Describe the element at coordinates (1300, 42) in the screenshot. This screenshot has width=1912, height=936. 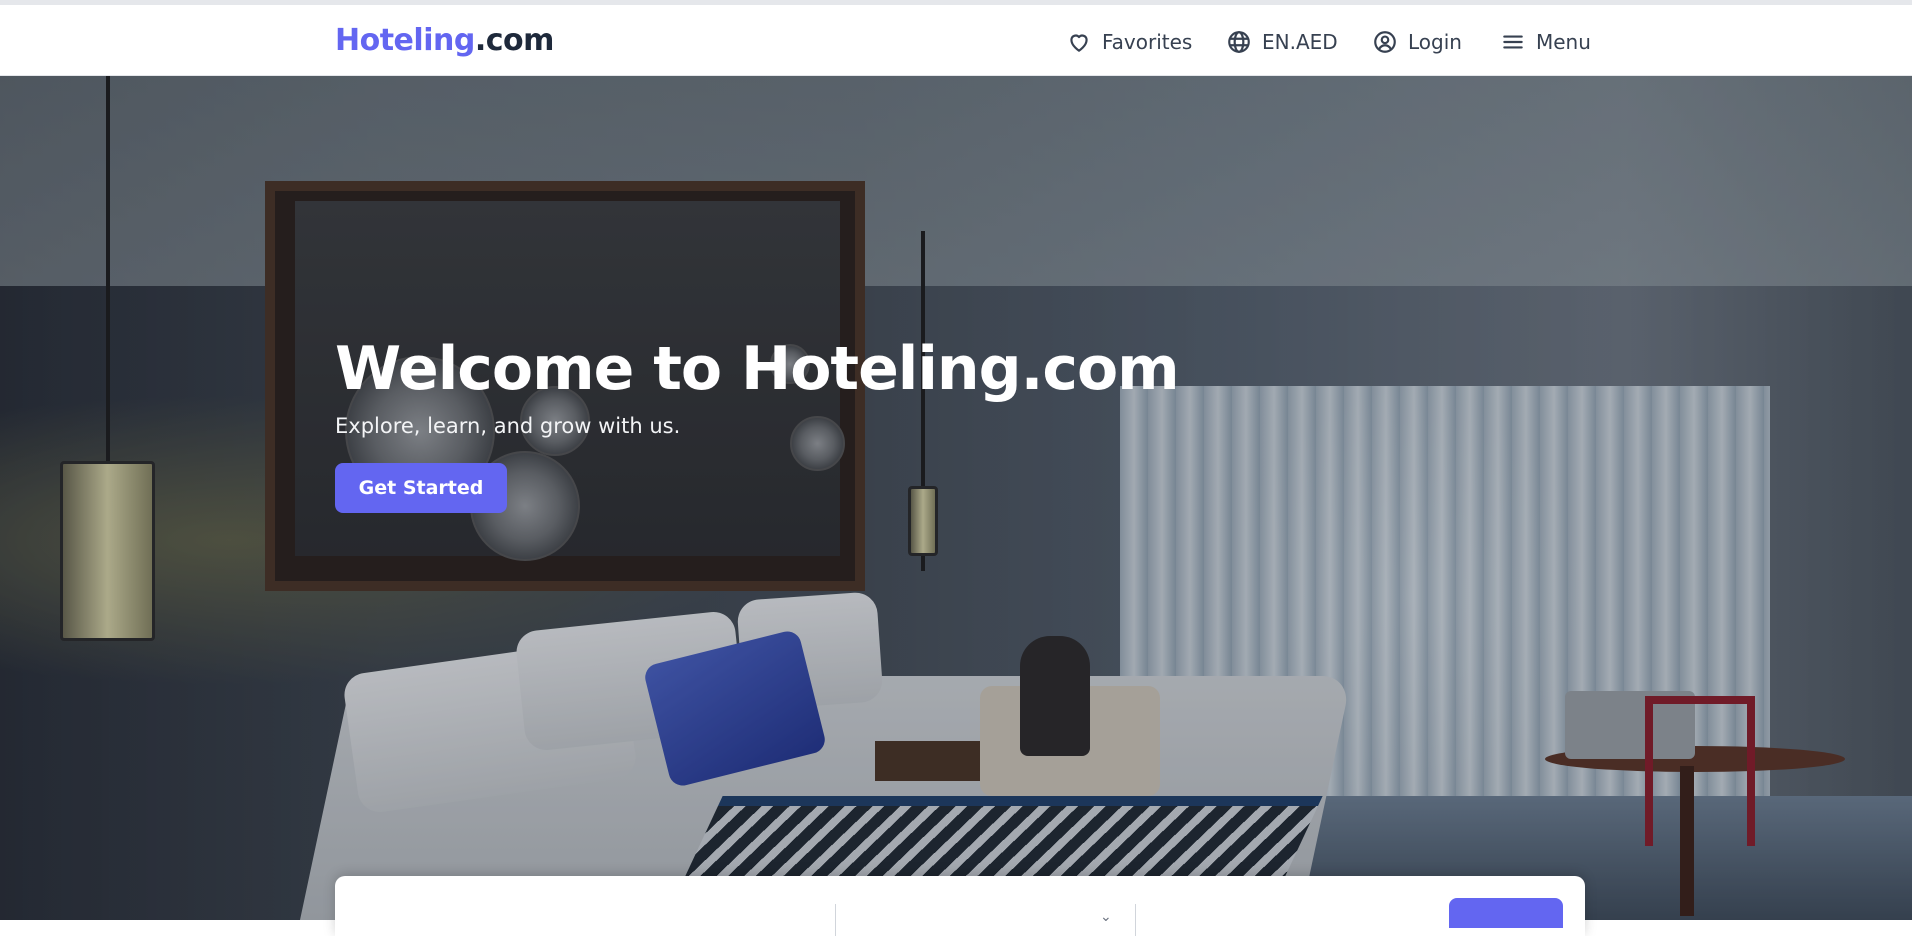
I see `nav-language-label: EN.AED` at that location.